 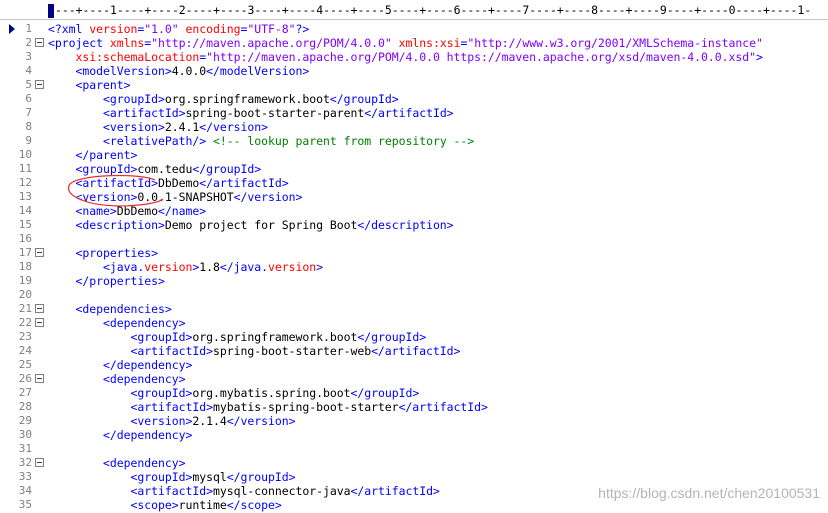 I want to click on code-line: 16, so click(x=414, y=239).